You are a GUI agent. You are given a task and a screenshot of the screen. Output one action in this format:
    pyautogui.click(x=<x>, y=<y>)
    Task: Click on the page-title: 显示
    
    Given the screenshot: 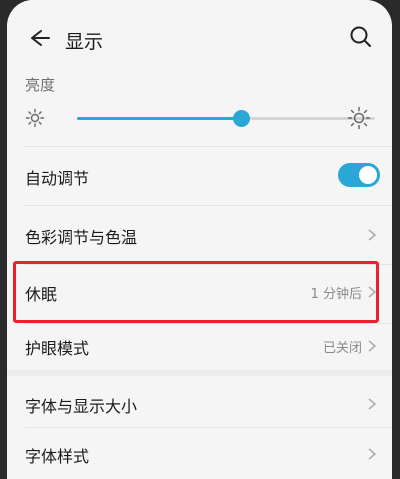 What is the action you would take?
    pyautogui.click(x=84, y=42)
    